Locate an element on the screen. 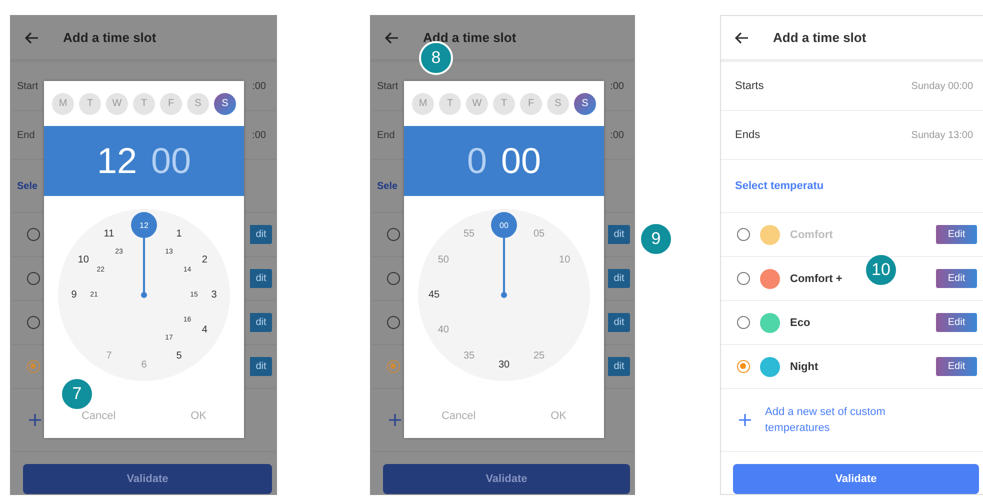  selected-dial-number: 12 is located at coordinates (144, 225).